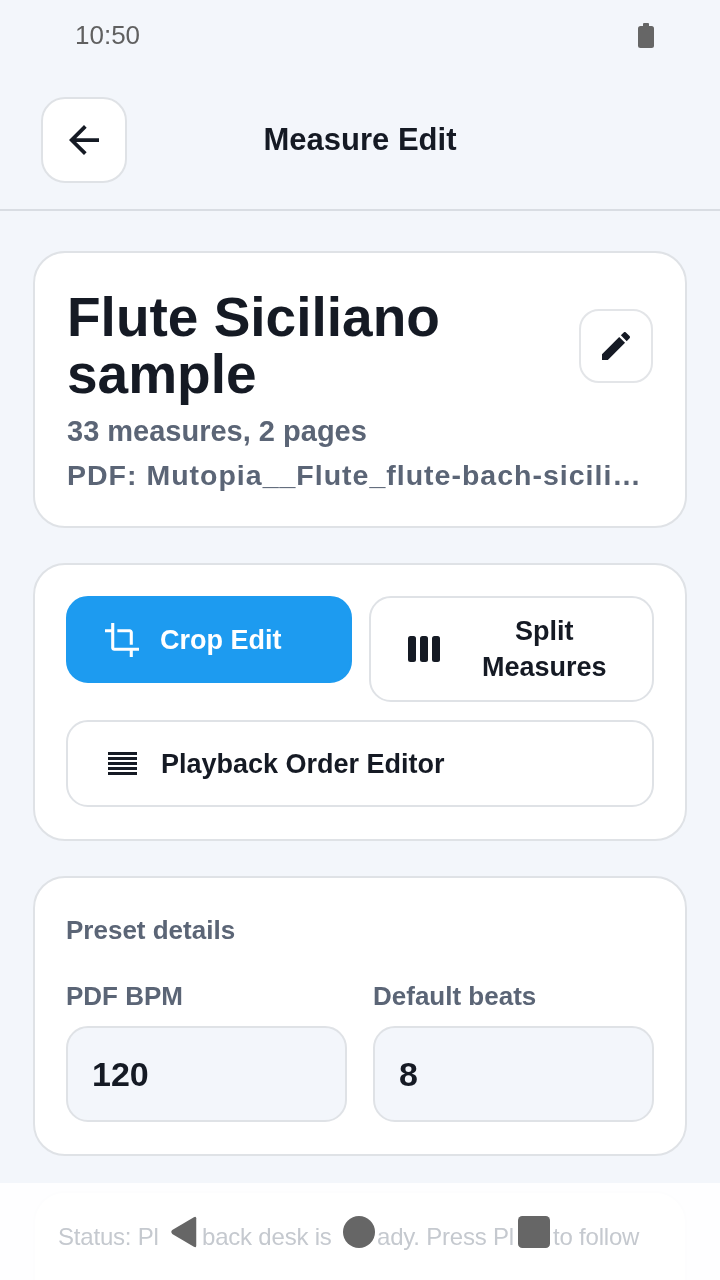  What do you see at coordinates (108, 1237) in the screenshot?
I see `status-text: Status: Pl` at bounding box center [108, 1237].